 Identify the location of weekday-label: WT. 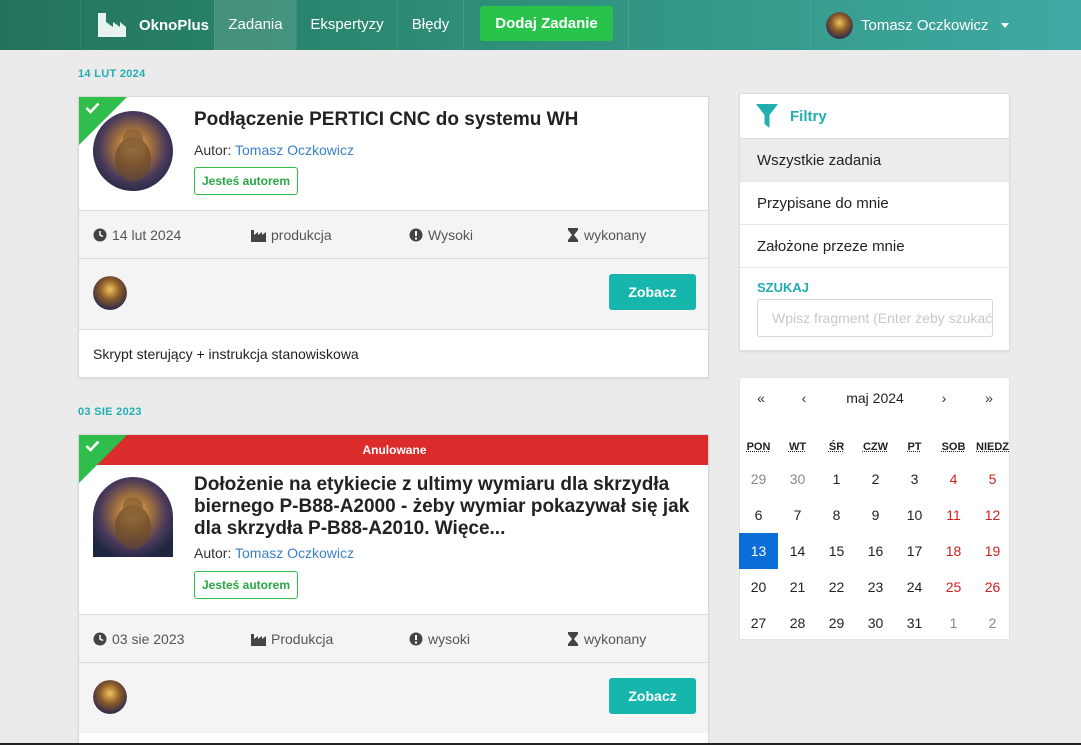
(797, 447).